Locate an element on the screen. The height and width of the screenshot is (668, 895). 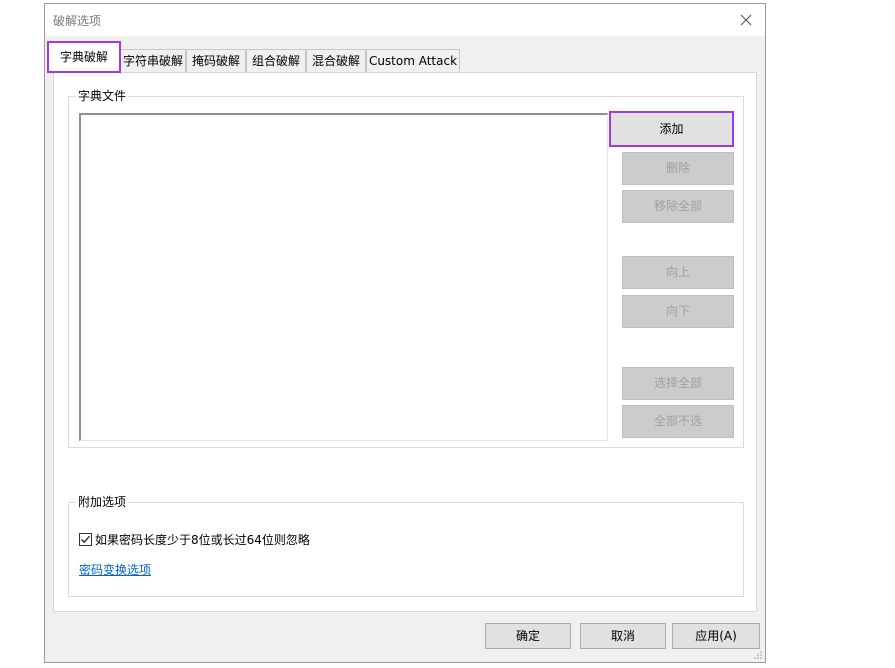
cancel-button: 取消 is located at coordinates (623, 636).